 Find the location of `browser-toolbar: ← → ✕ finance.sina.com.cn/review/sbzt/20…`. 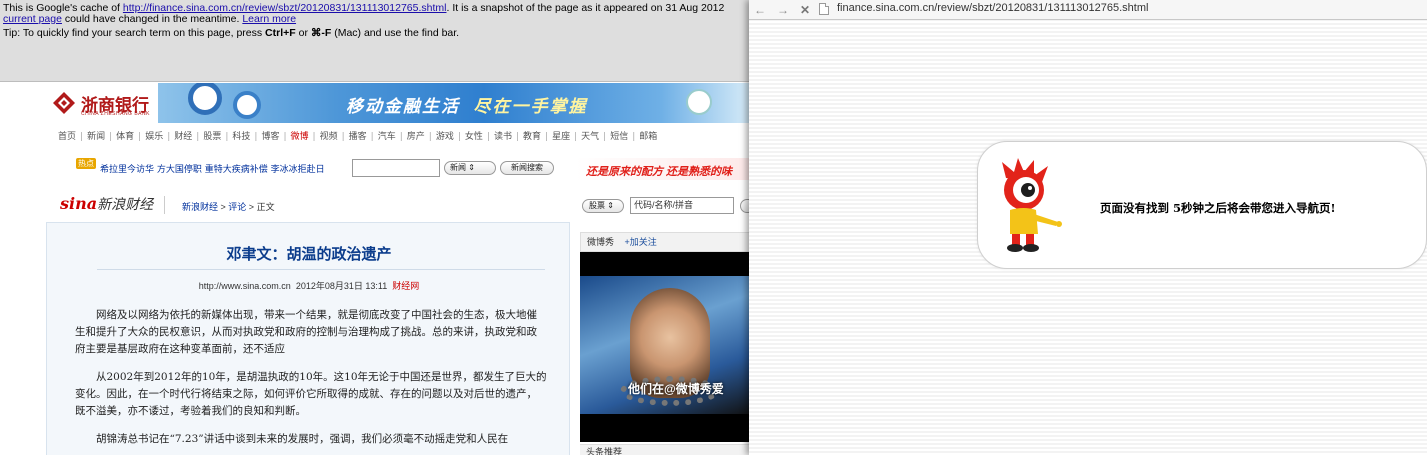

browser-toolbar: ← → ✕ finance.sina.com.cn/review/sbzt/20… is located at coordinates (1088, 10).